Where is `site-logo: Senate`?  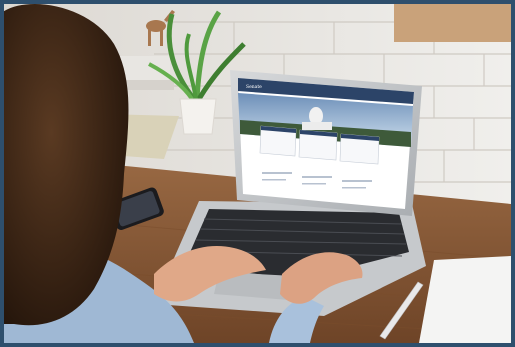 site-logo: Senate is located at coordinates (254, 87).